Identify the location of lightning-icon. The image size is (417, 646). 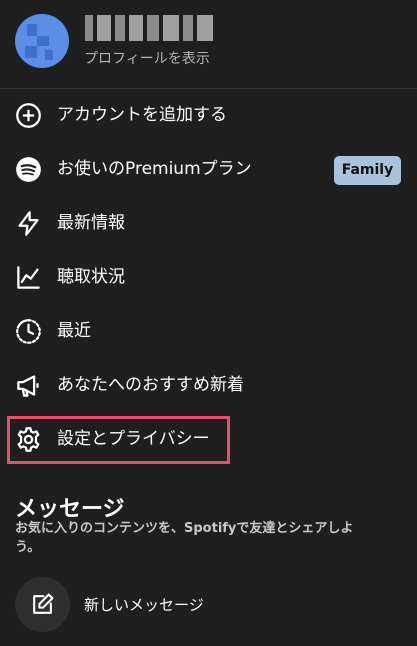
(28, 223).